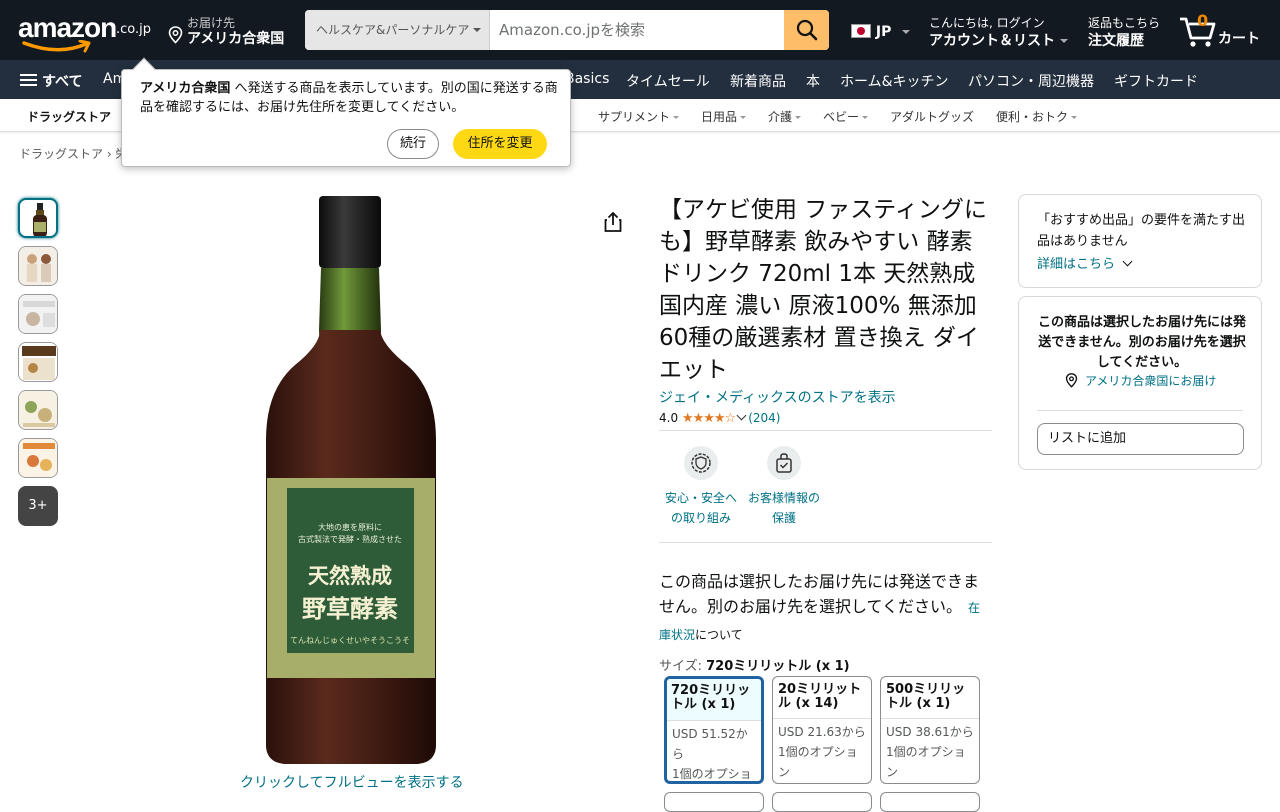 The image size is (1280, 812). I want to click on safety-badge-line1: 安心・安全へ, so click(700, 498).